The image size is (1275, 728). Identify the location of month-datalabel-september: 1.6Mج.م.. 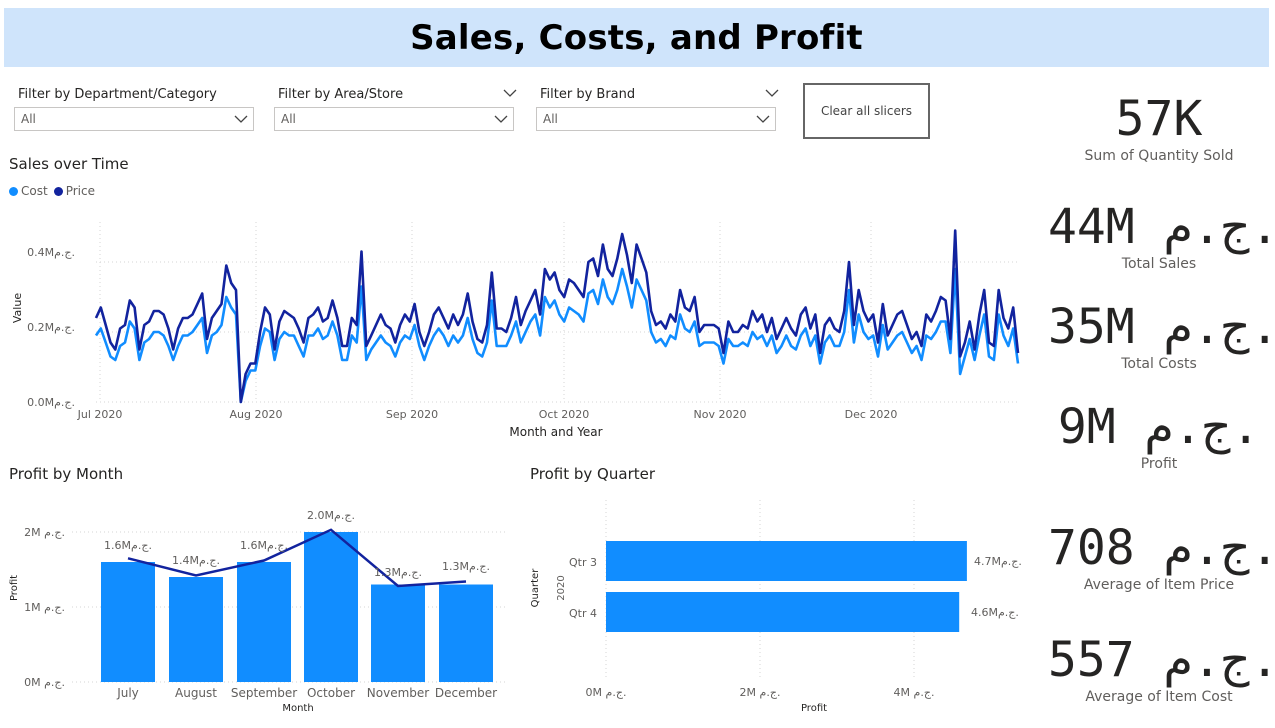
(264, 545).